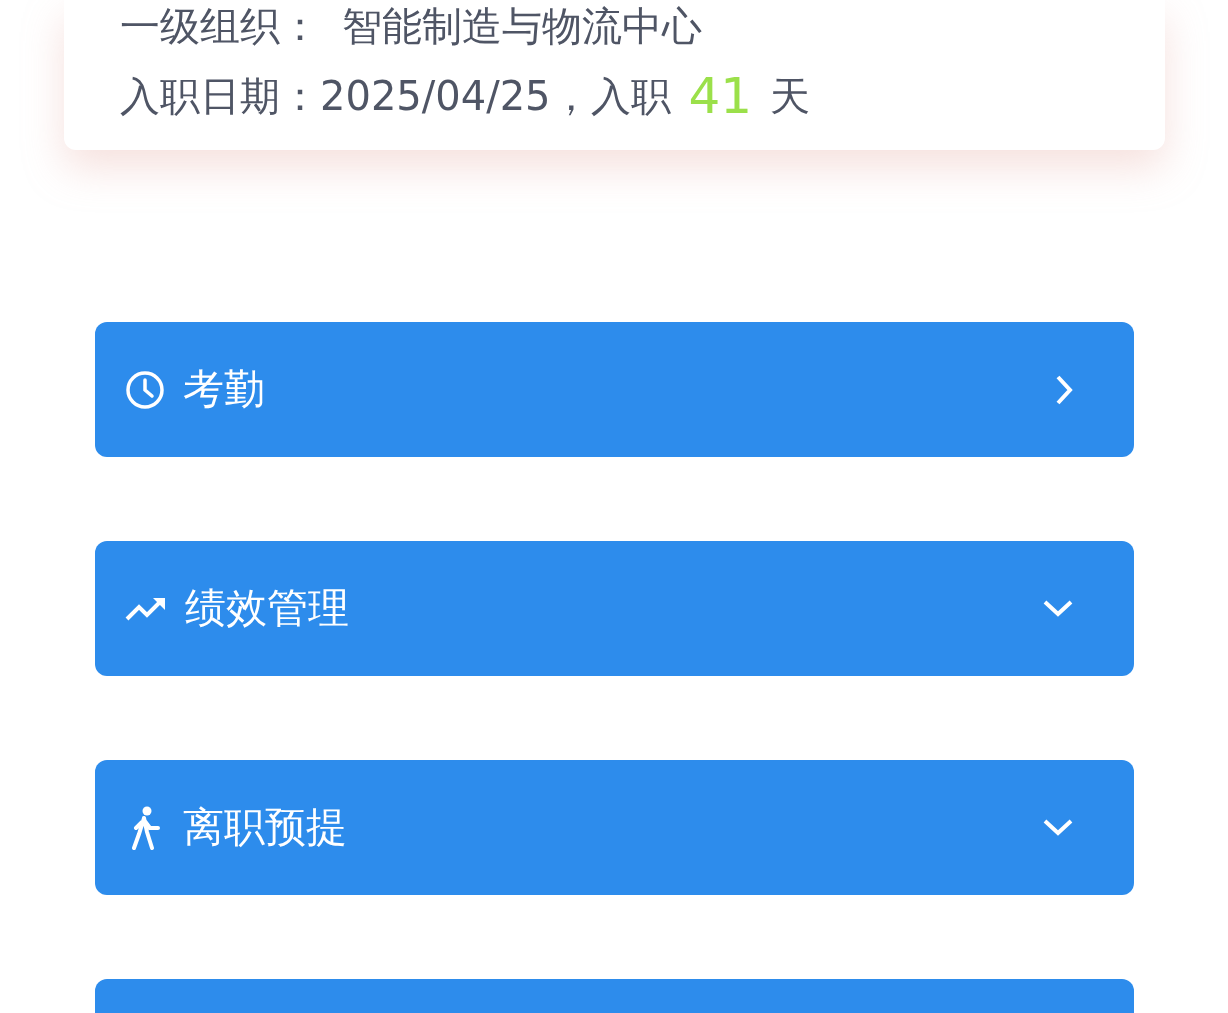 This screenshot has width=1228, height=1013. I want to click on org-value: 智能制造与物流中心, so click(522, 26).